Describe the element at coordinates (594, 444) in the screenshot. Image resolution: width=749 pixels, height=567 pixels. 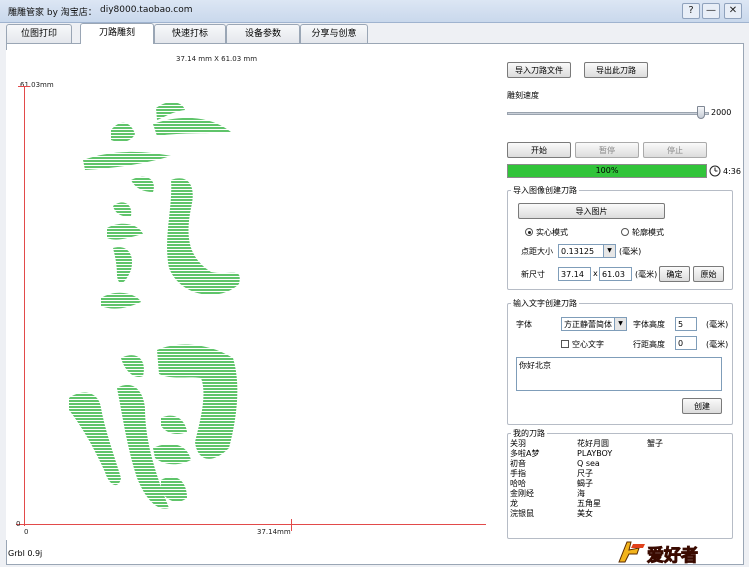
I see `toolpath-list-item: 花好月圆` at that location.